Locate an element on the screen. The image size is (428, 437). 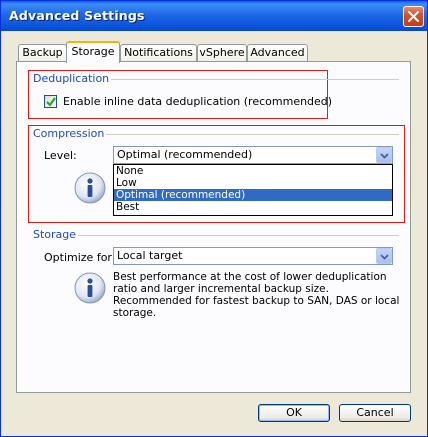
optimize-for-label: Optimize for: is located at coordinates (80, 257).